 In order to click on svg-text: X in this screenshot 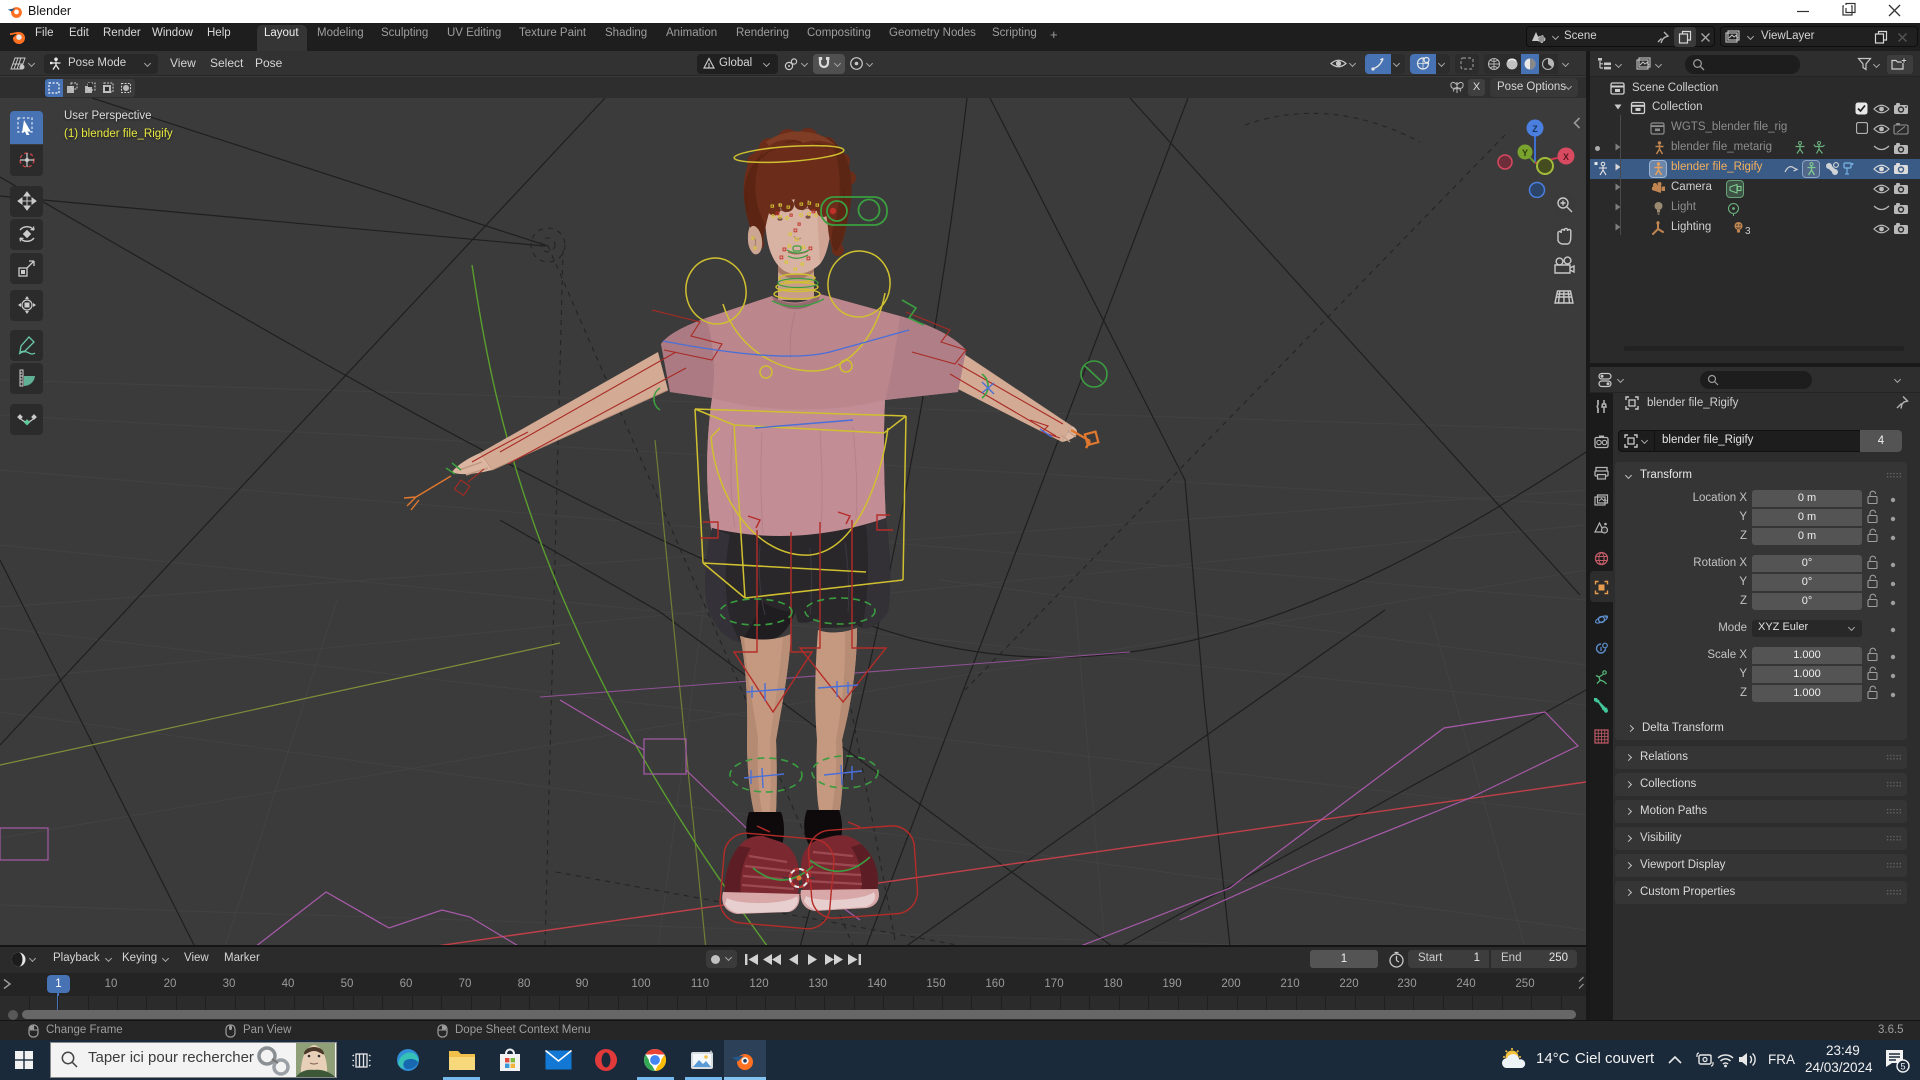, I will do `click(1566, 157)`.